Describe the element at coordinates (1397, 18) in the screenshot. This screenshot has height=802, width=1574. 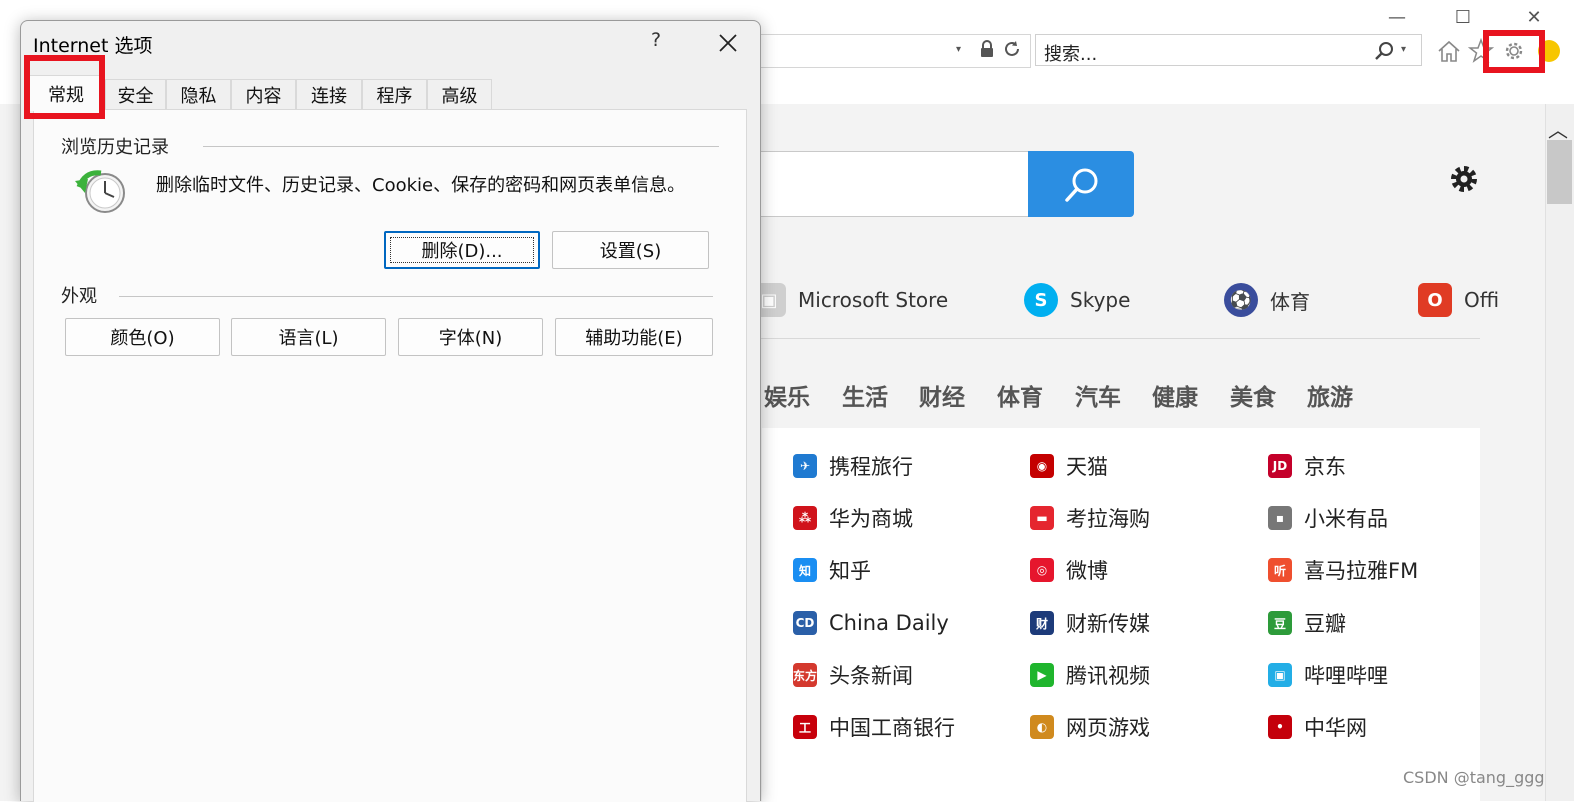
I see `minimize-button: —` at that location.